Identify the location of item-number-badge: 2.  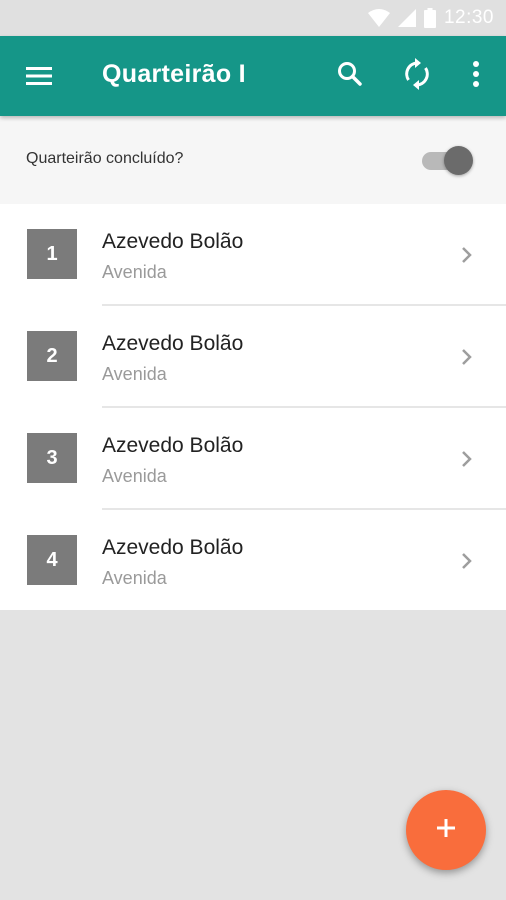
(52, 356).